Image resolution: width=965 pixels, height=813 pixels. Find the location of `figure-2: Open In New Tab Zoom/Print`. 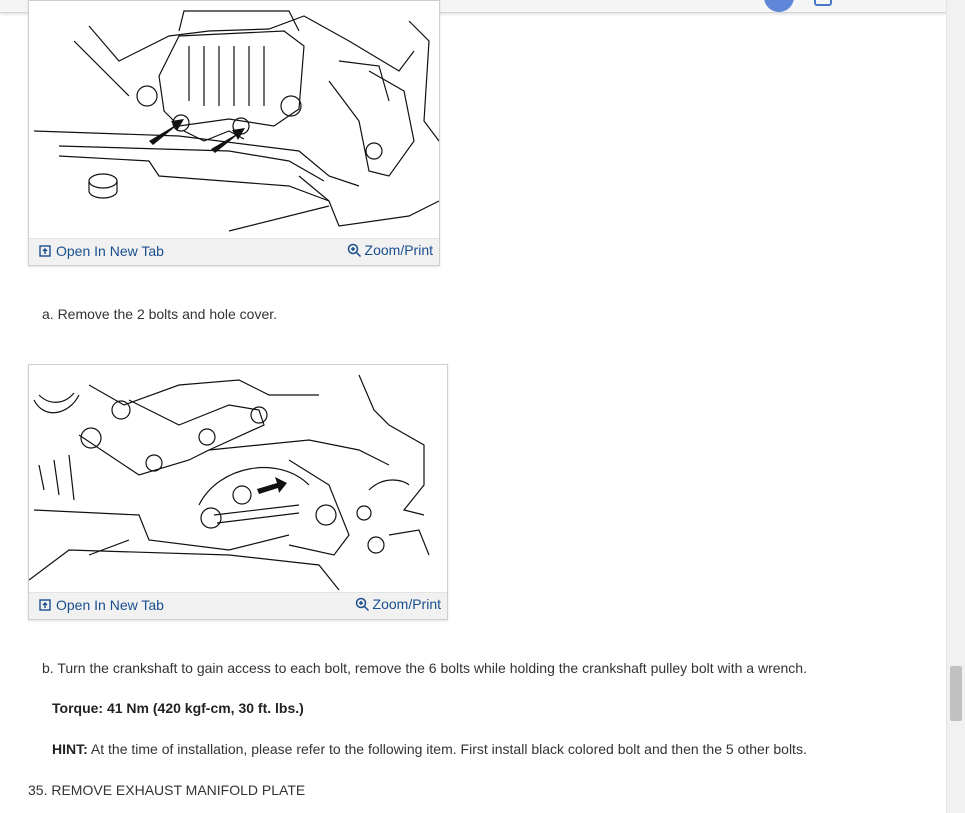

figure-2: Open In New Tab Zoom/Print is located at coordinates (238, 492).